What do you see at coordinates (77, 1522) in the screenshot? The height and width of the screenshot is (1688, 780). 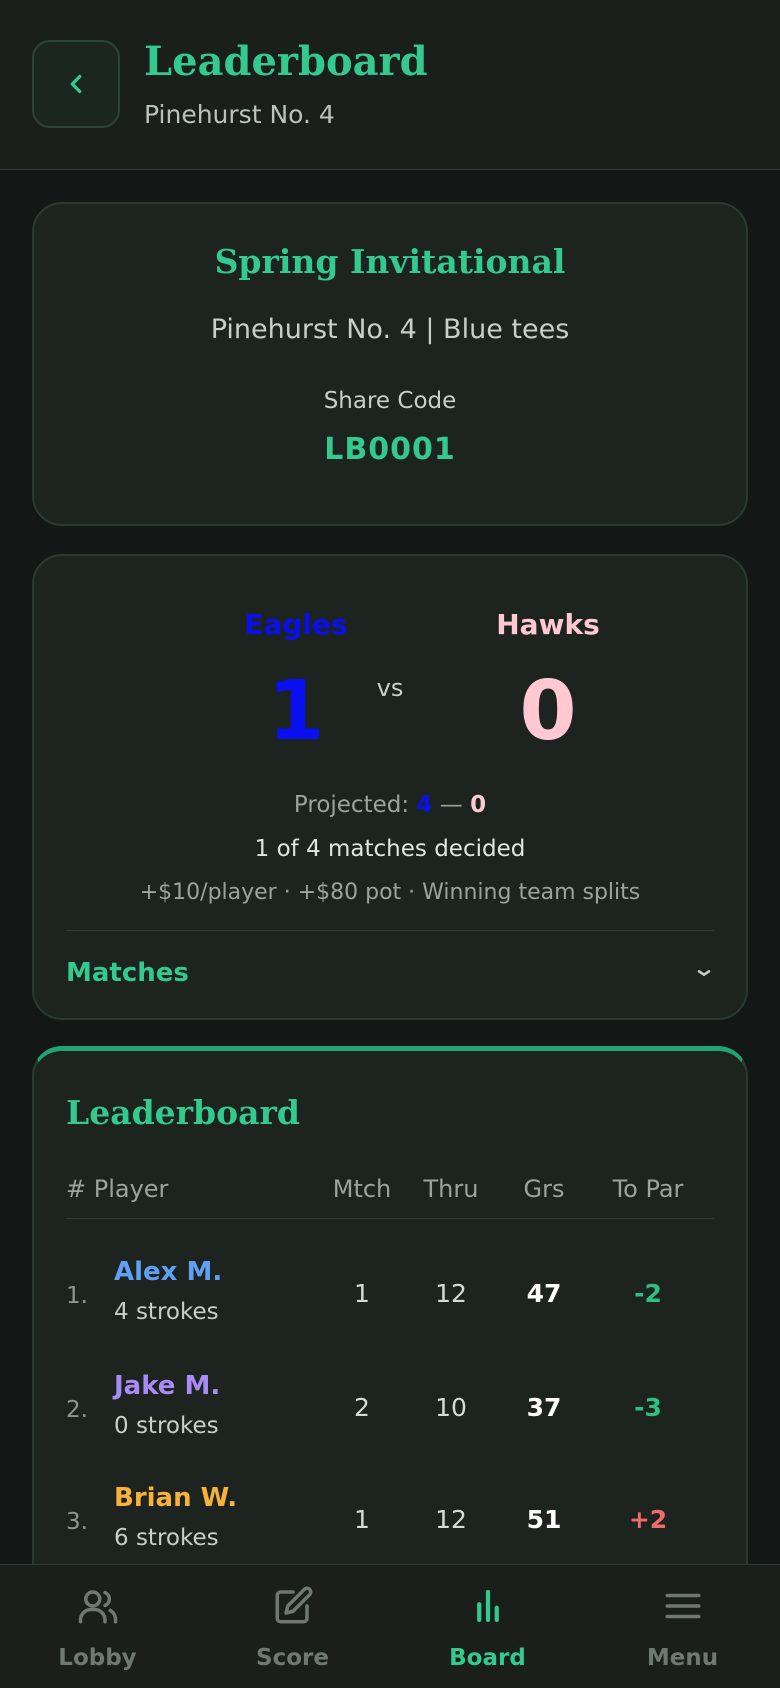 I see `player-rank: 3.` at bounding box center [77, 1522].